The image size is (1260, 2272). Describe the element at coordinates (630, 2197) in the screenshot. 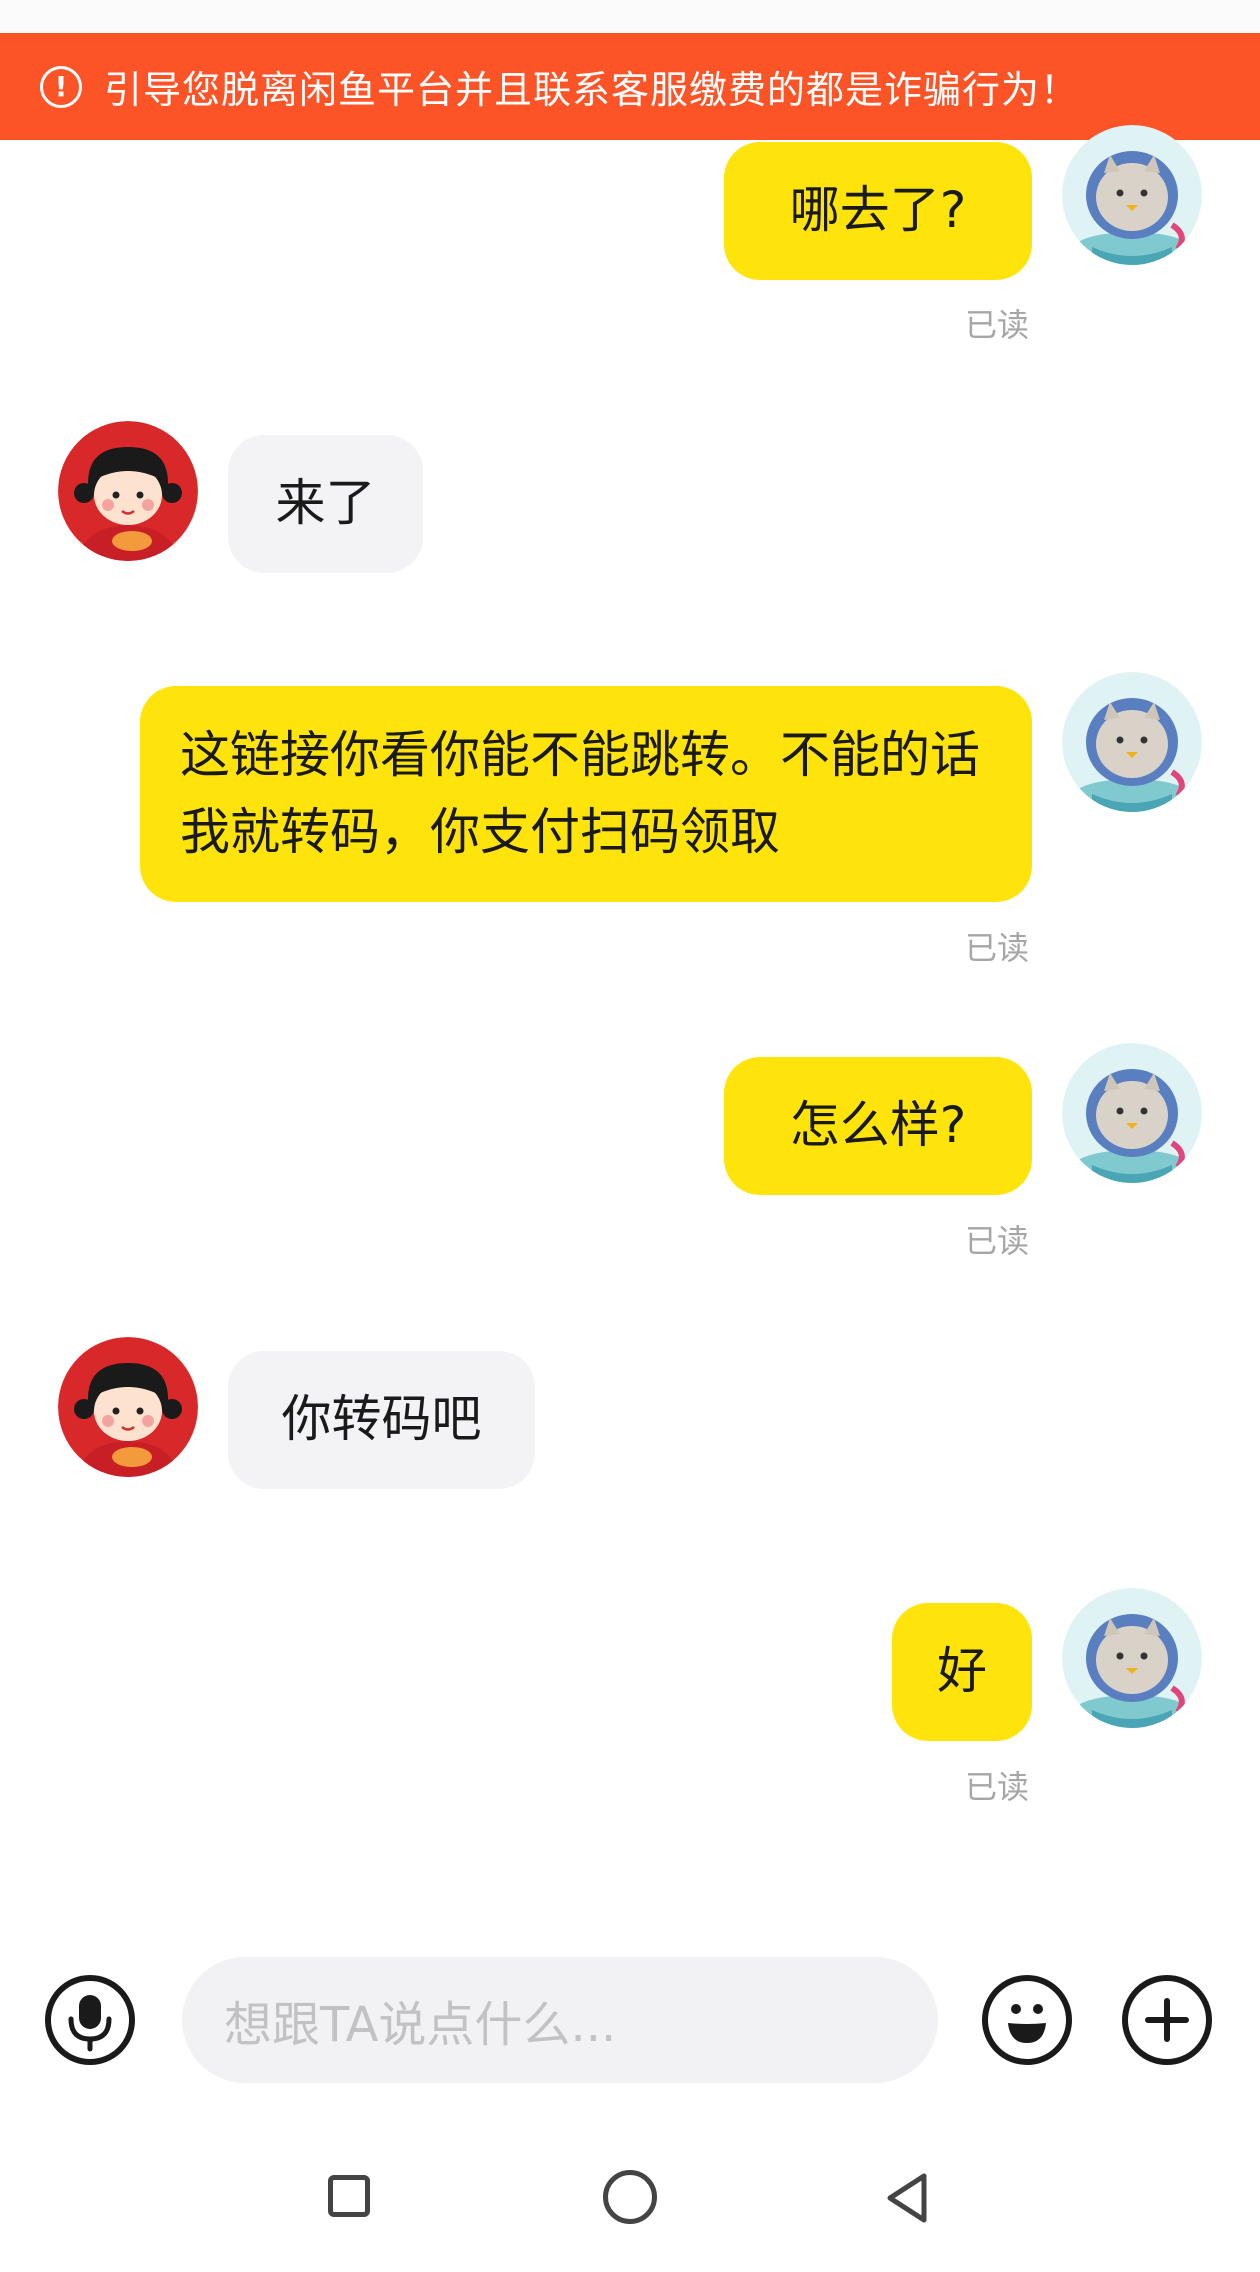

I see `home-circle-icon` at that location.